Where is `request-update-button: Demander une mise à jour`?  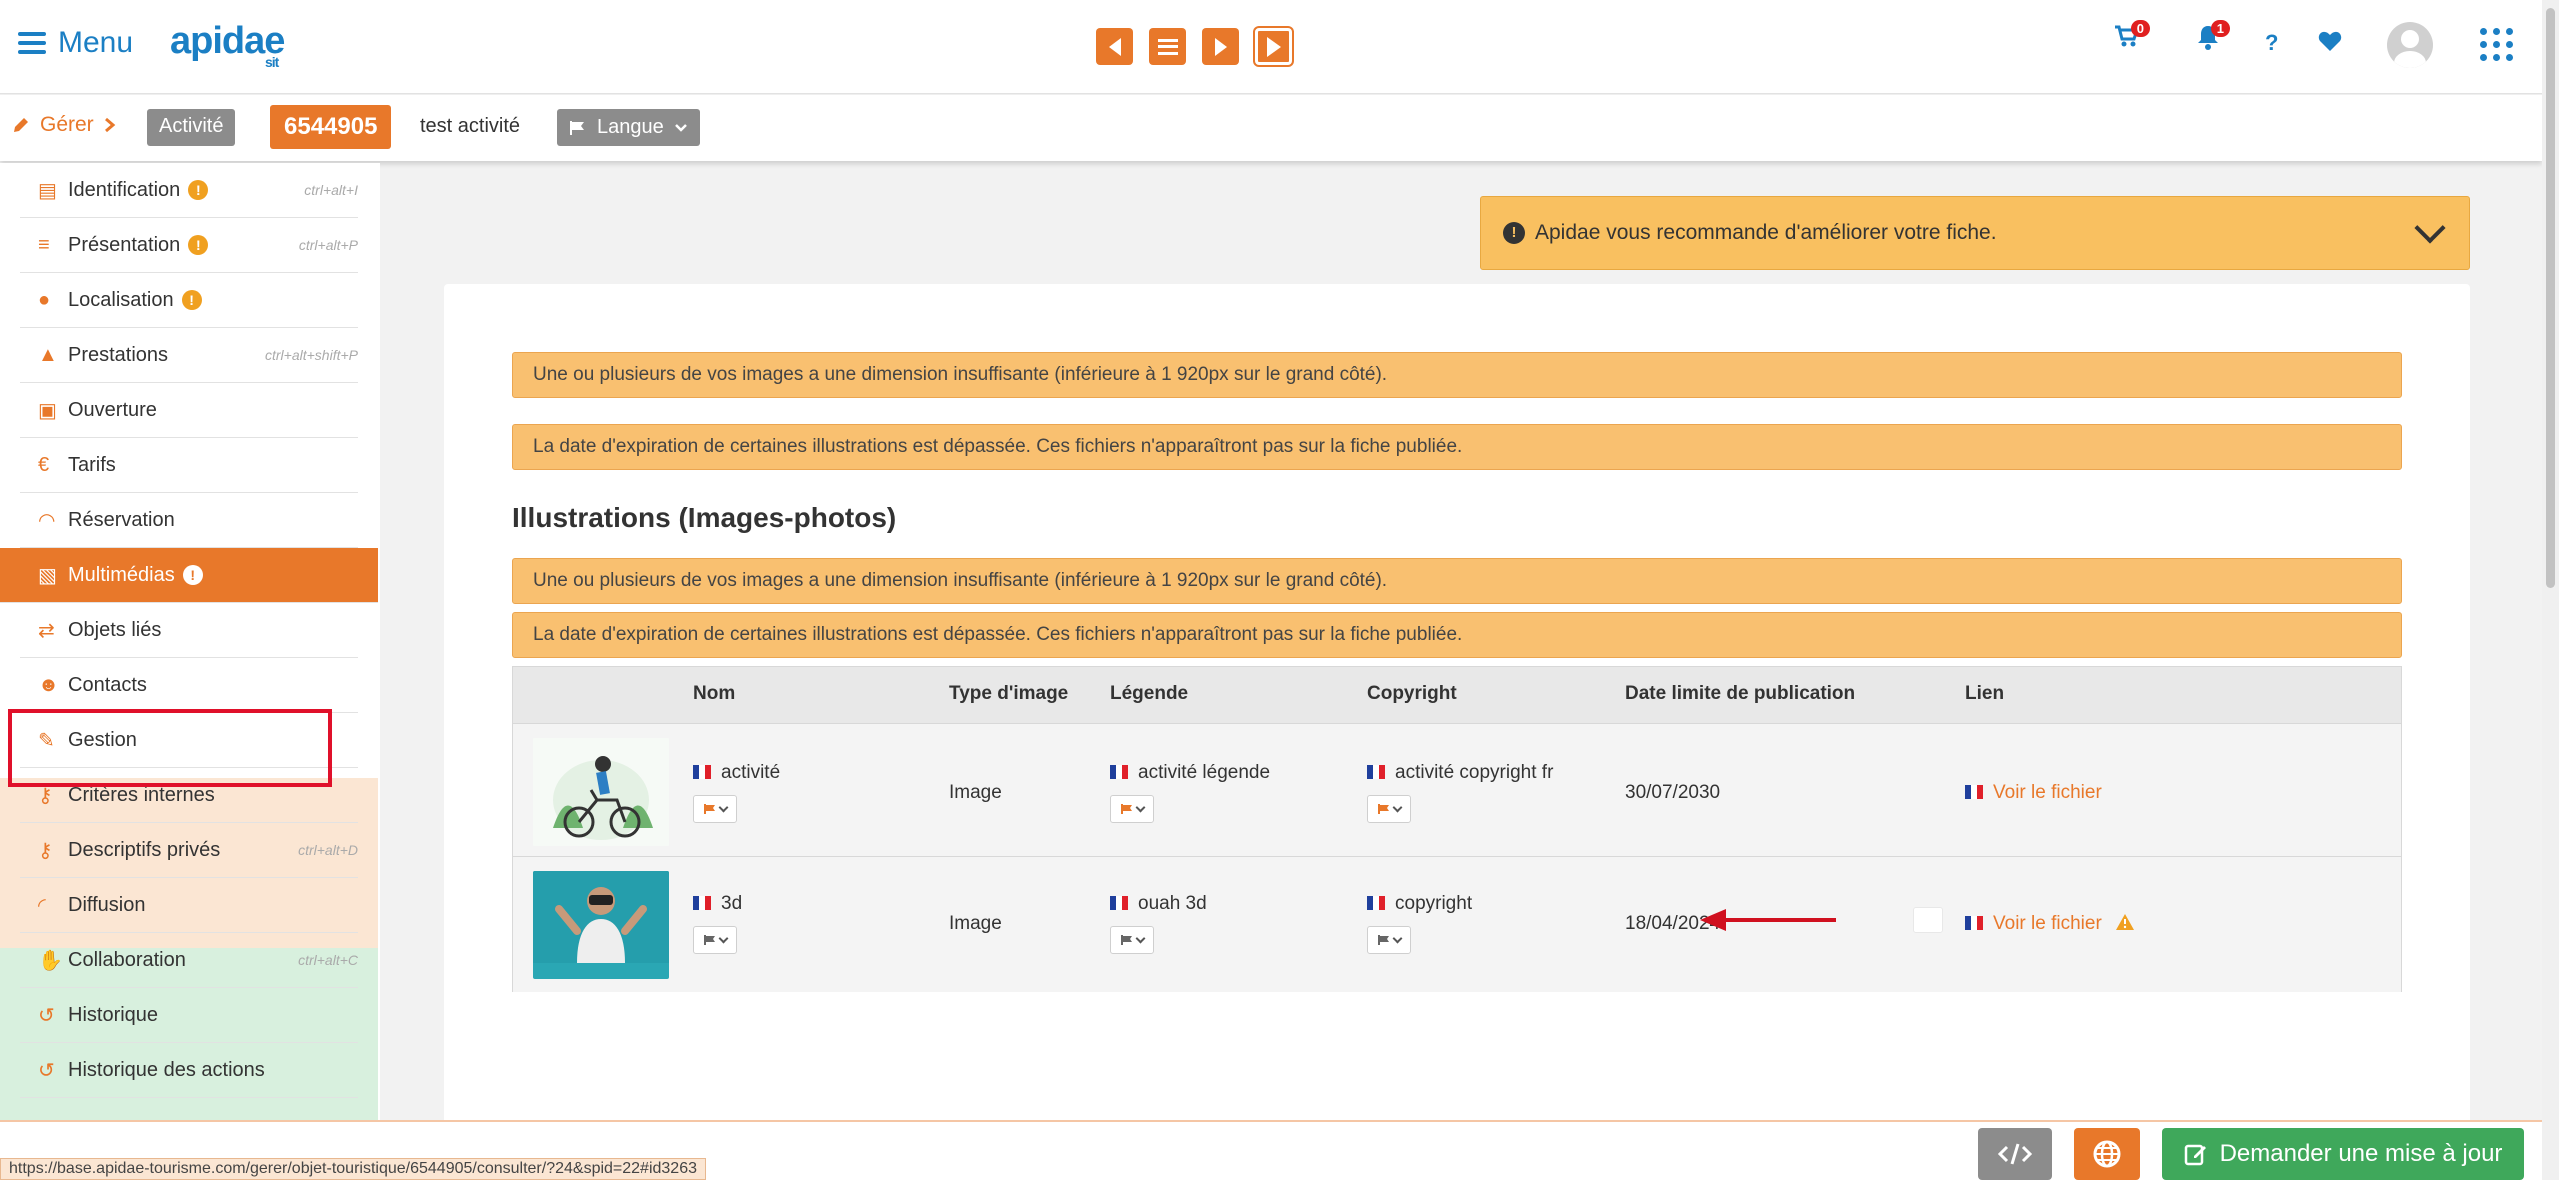 request-update-button: Demander une mise à jour is located at coordinates (2343, 1154).